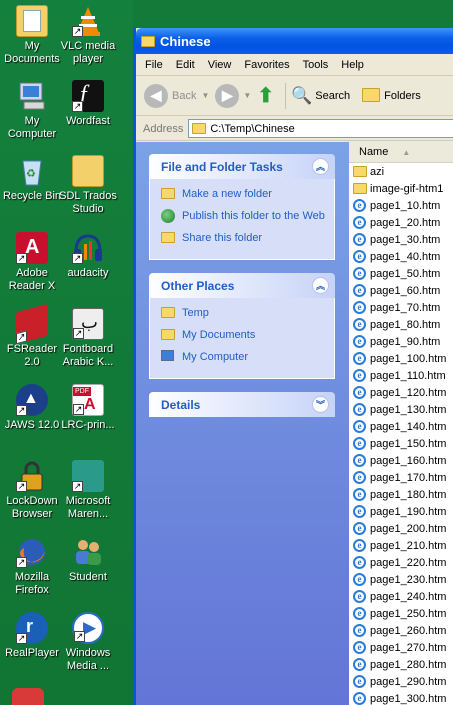 The height and width of the screenshot is (705, 453). What do you see at coordinates (32, 35) in the screenshot?
I see `desktop-icon-my-documents: My Documents` at bounding box center [32, 35].